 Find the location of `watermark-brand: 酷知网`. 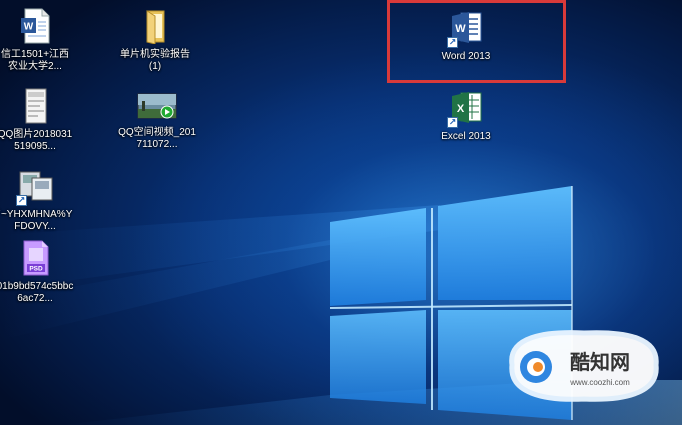

watermark-brand: 酷知网 is located at coordinates (600, 362).